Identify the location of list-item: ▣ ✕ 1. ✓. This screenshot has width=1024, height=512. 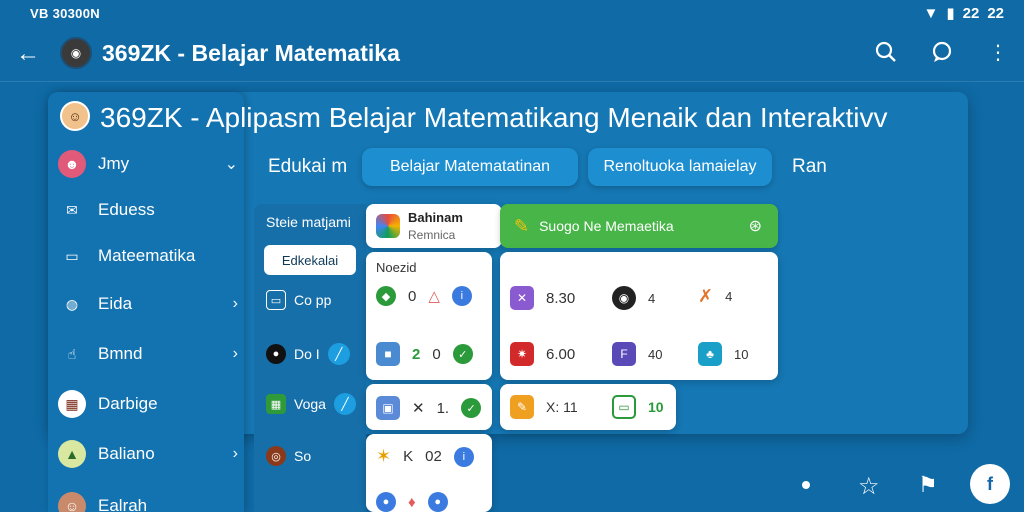
(429, 408).